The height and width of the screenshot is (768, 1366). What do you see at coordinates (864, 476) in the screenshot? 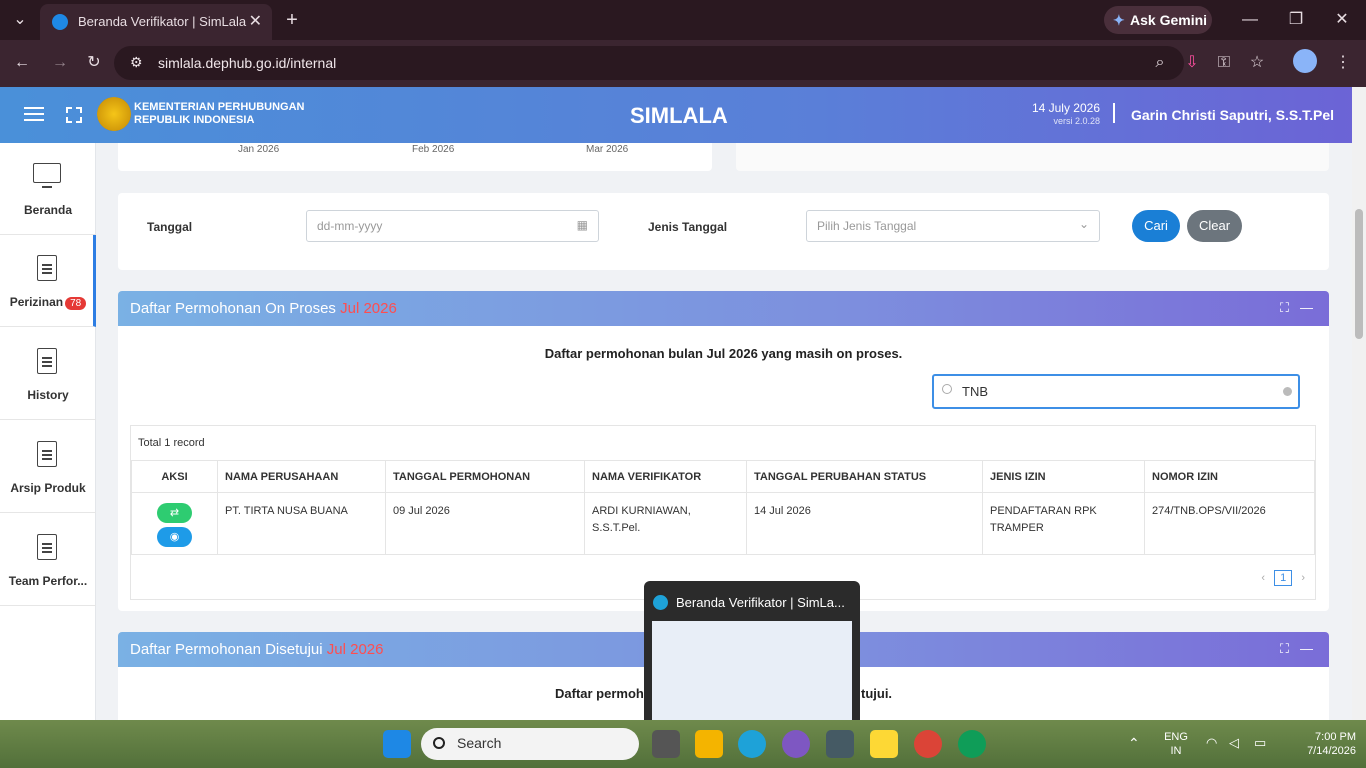
I see `col-tanggal-perubahan-status: TANGGAL PERUBAHAN STATUS` at bounding box center [864, 476].